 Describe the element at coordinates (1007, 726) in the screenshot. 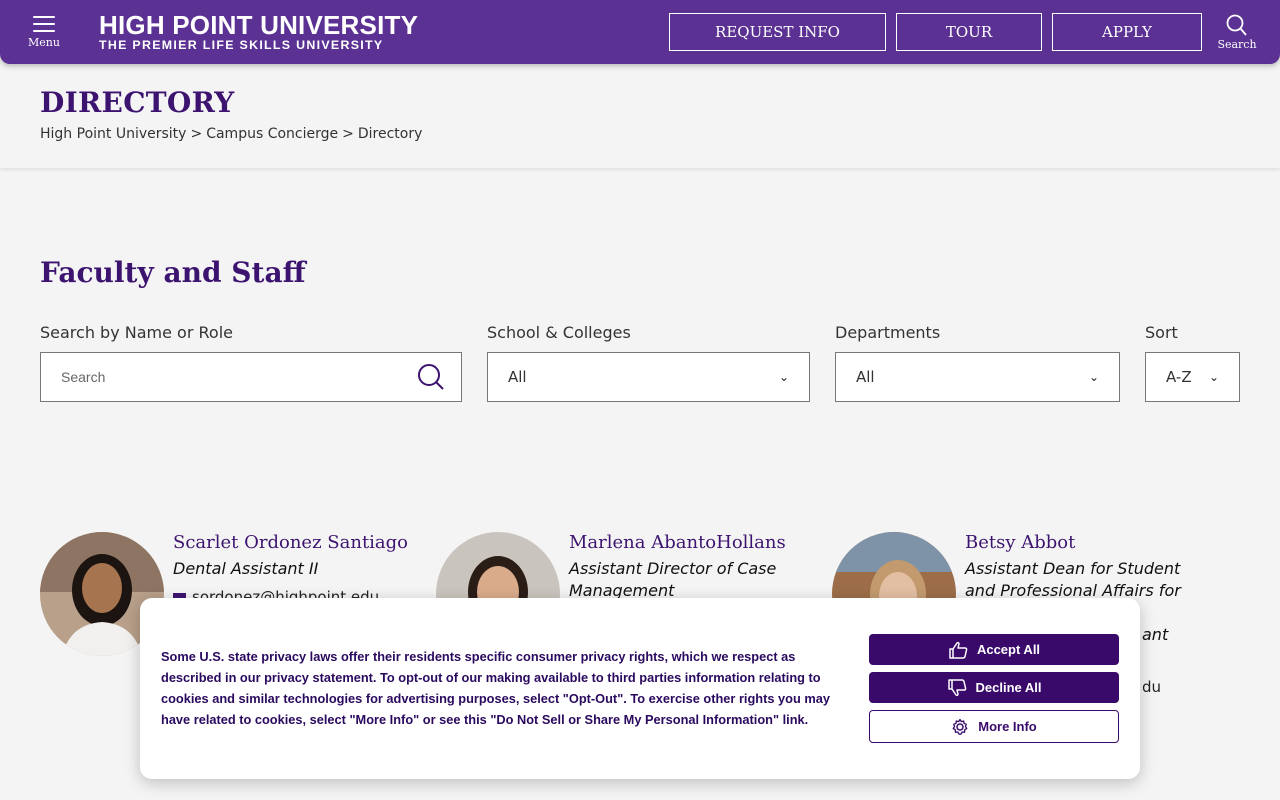

I see `more-info-label: More Info` at that location.